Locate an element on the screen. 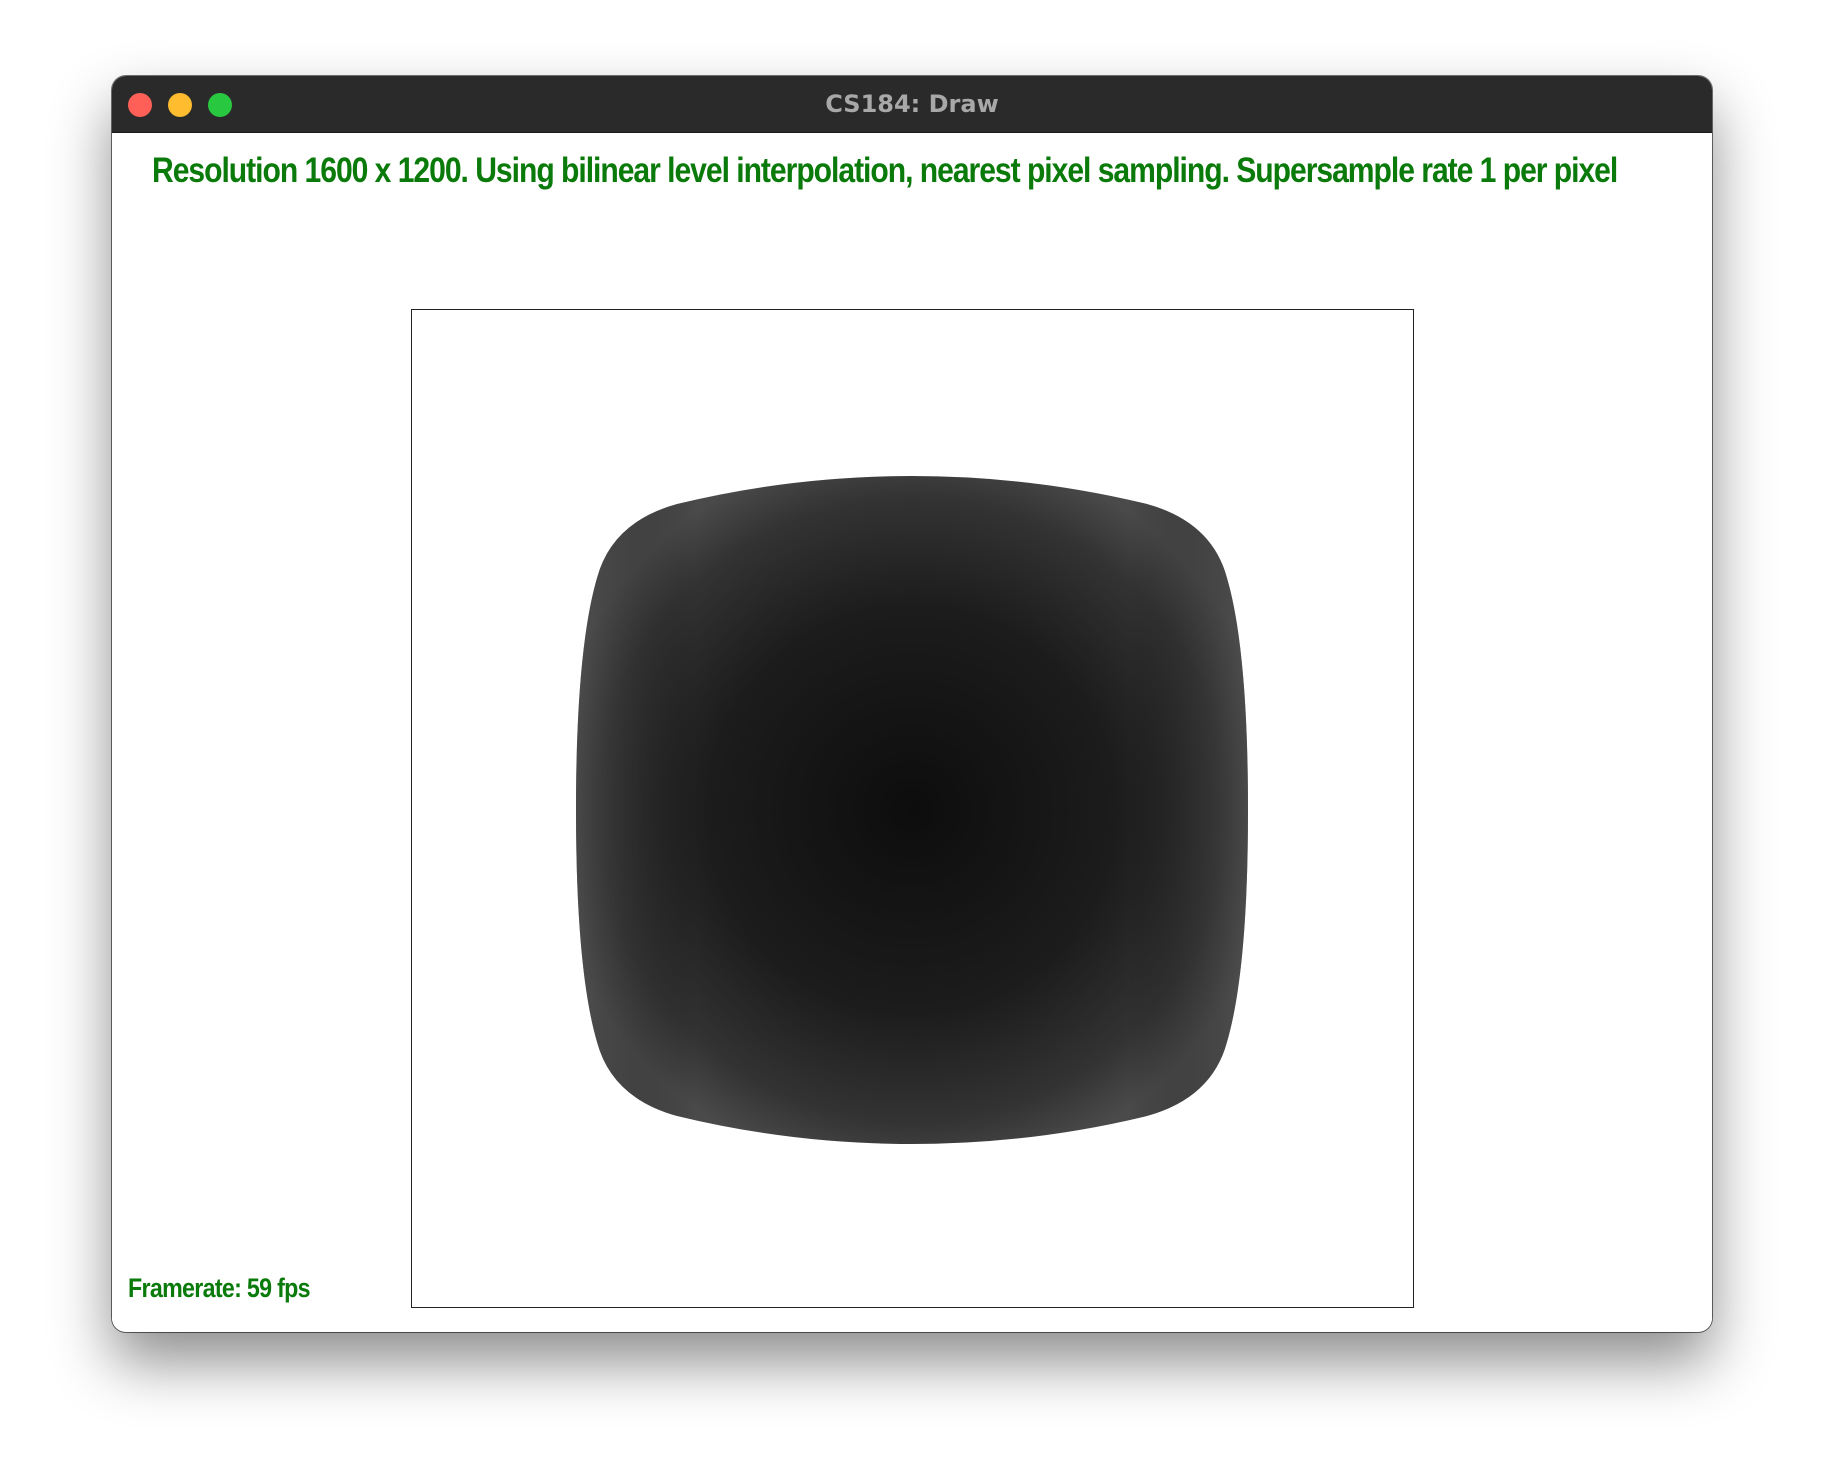 The height and width of the screenshot is (1480, 1824). window-title: CS184: Draw is located at coordinates (912, 104).